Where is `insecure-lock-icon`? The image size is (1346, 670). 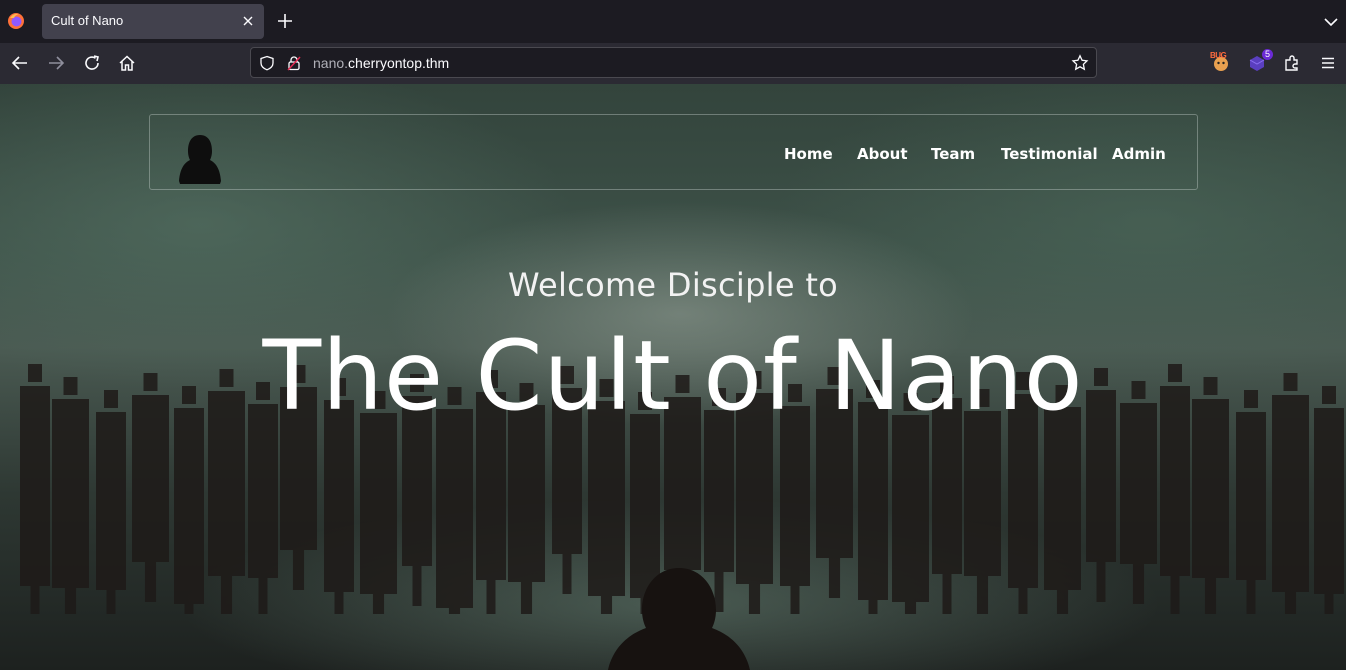
insecure-lock-icon is located at coordinates (294, 63).